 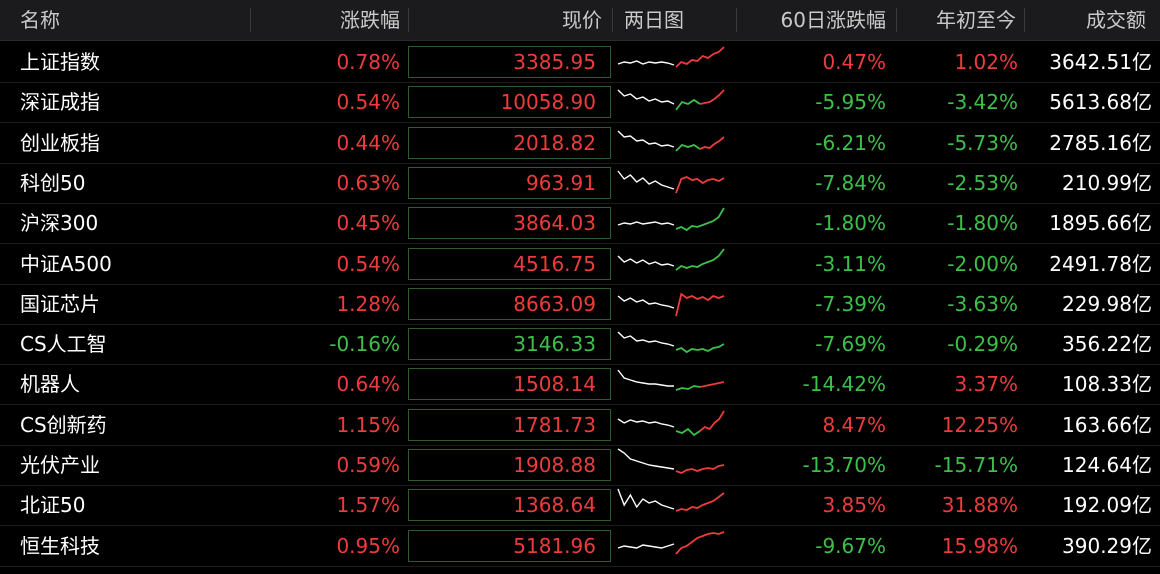 I want to click on current-price: 1508.14, so click(x=554, y=384).